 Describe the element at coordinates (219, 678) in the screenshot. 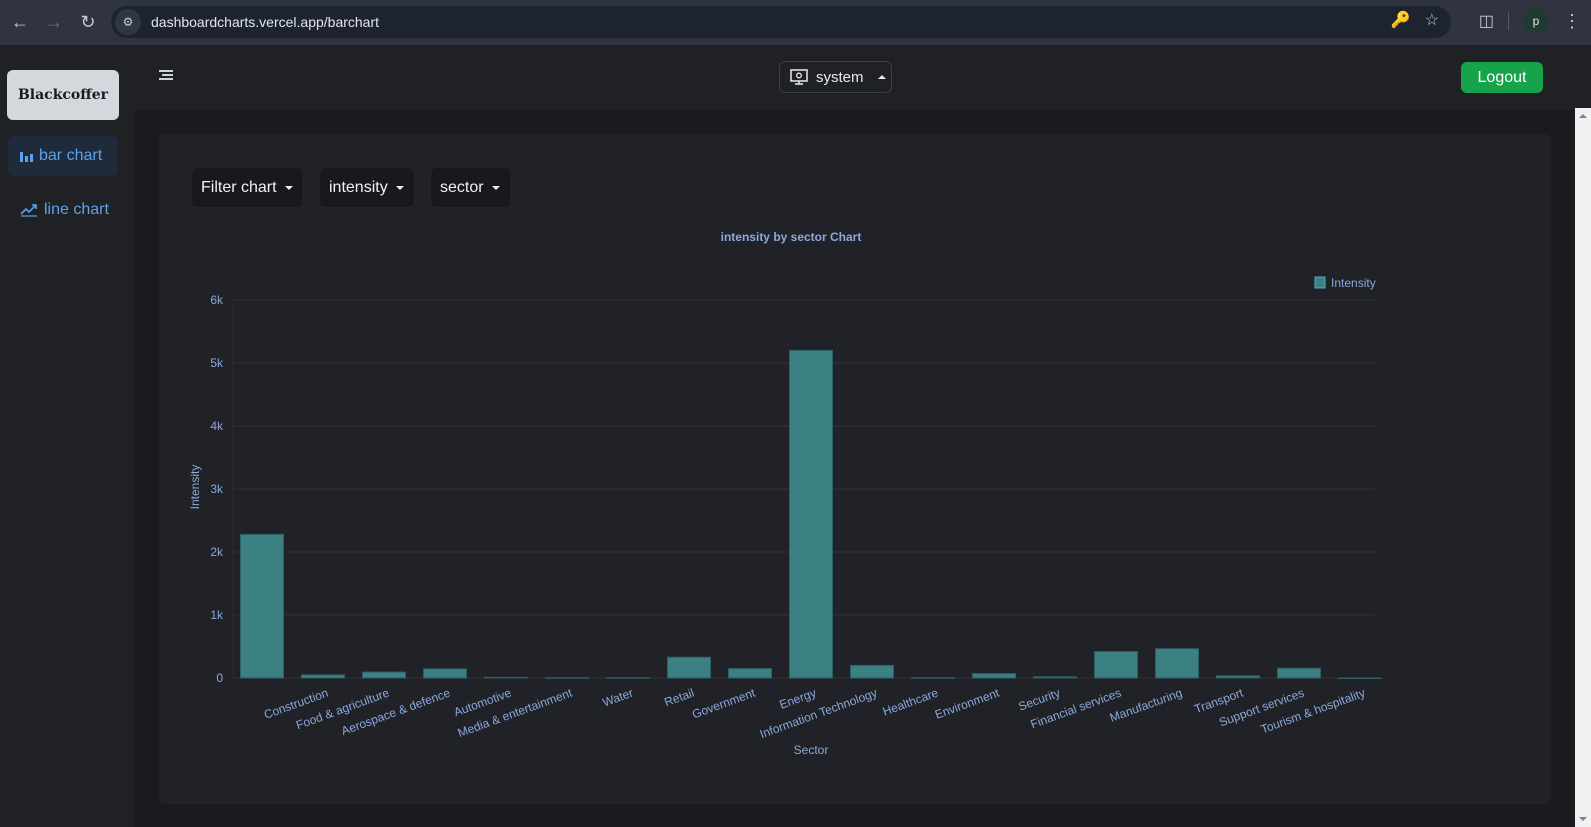

I see `y-tick-label: 0` at that location.